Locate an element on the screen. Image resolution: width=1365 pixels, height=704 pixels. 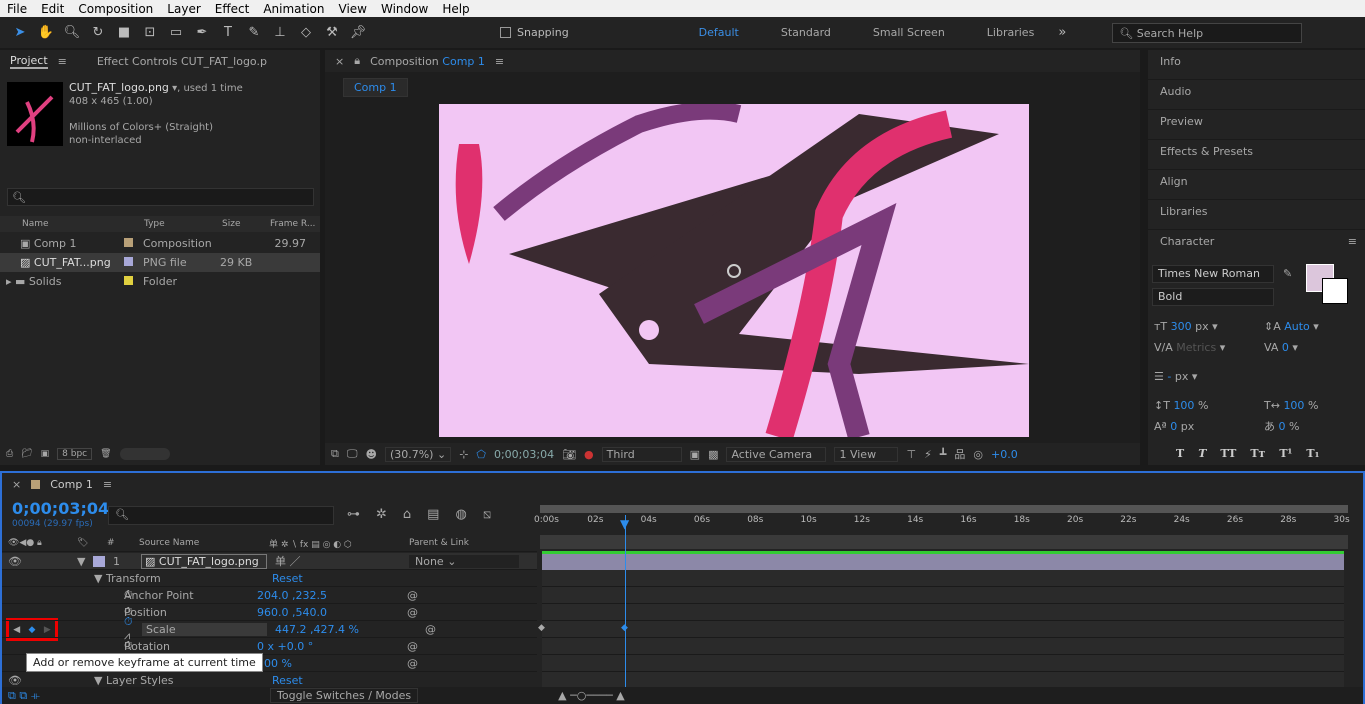
panel-info: Info is located at coordinates (1256, 65).